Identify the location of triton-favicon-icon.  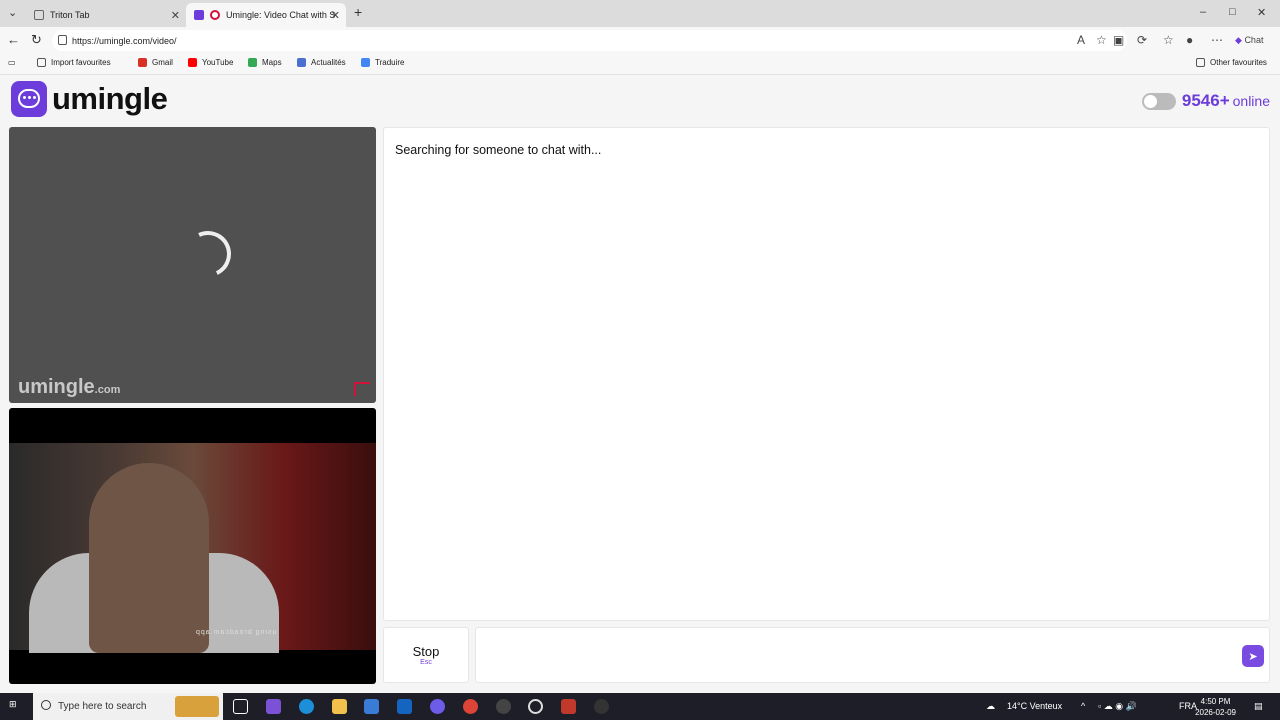
(39, 15).